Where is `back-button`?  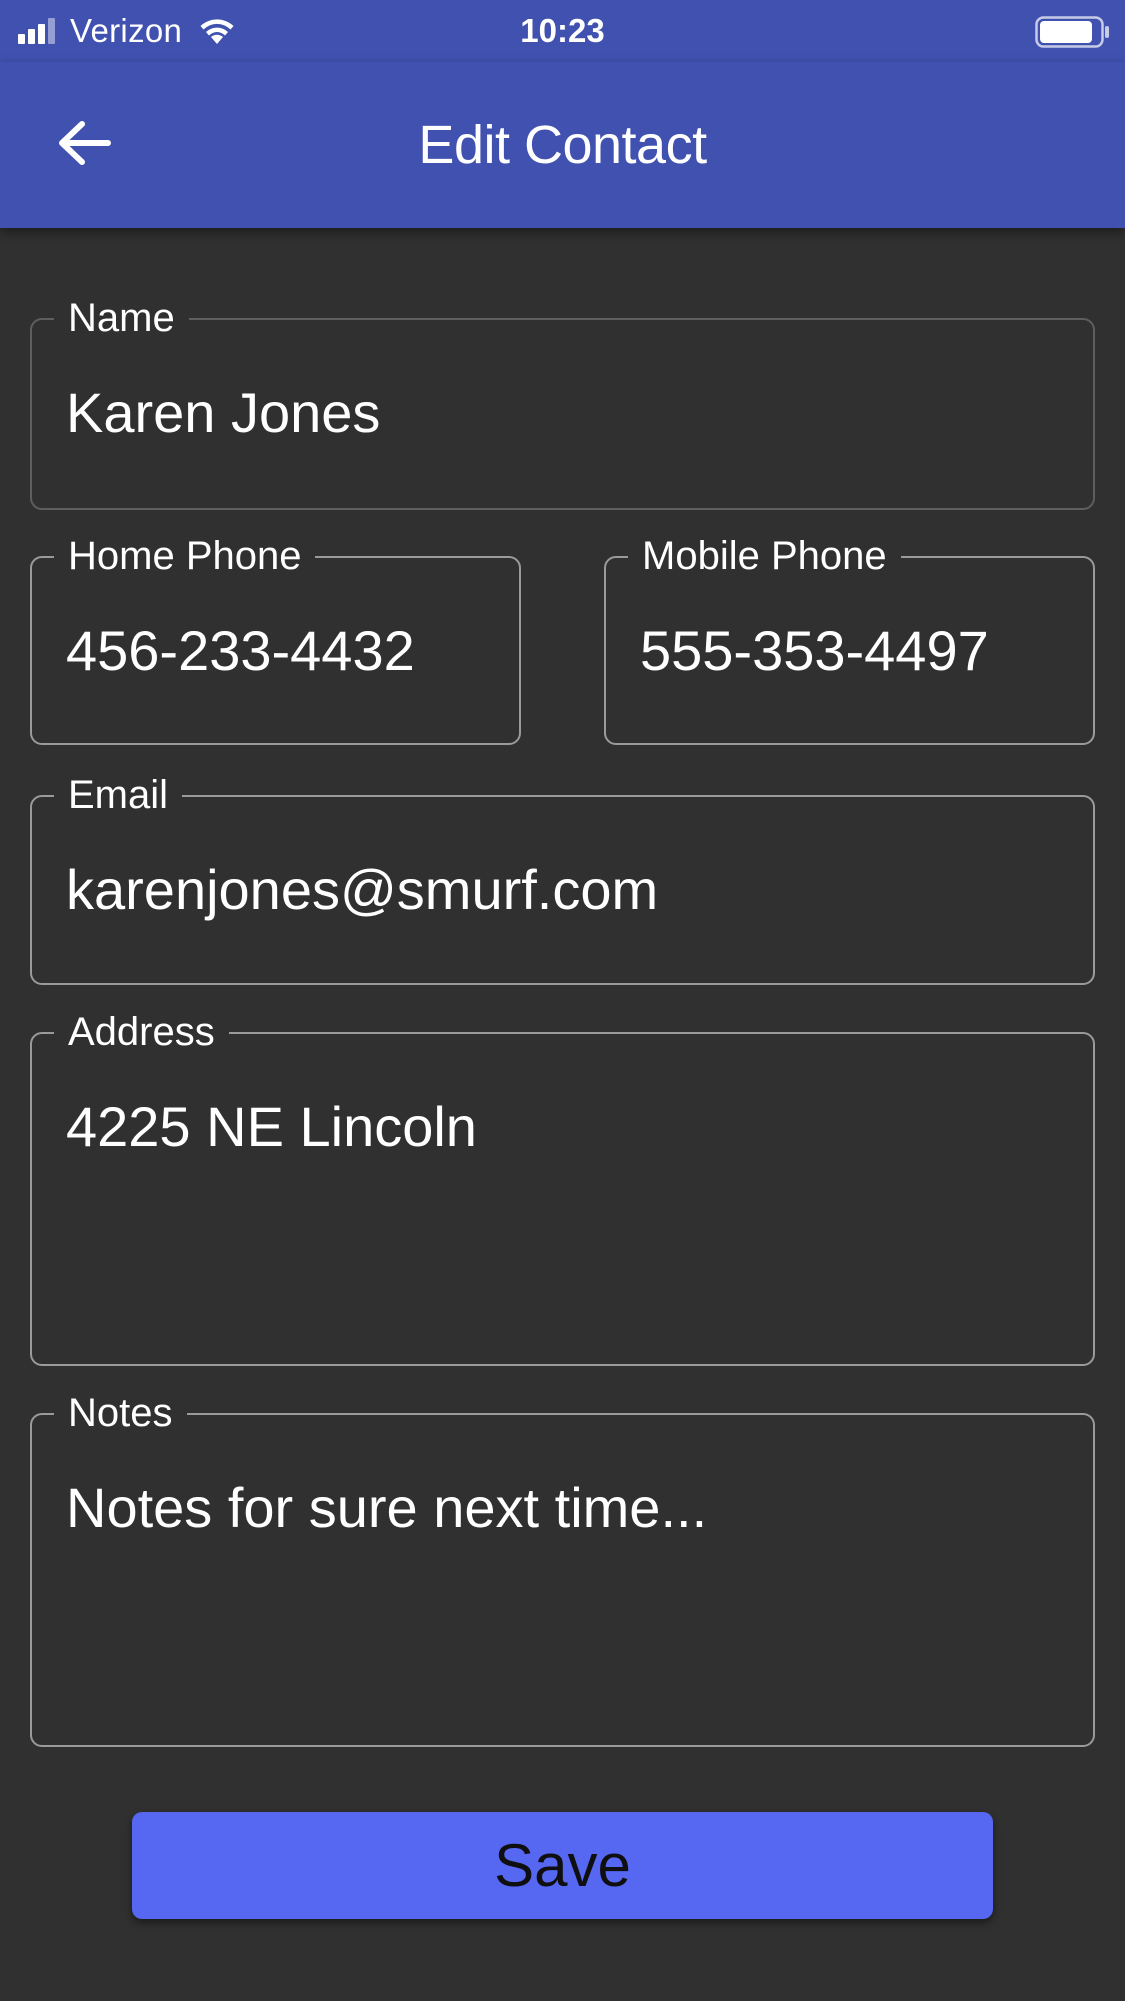
back-button is located at coordinates (84, 143).